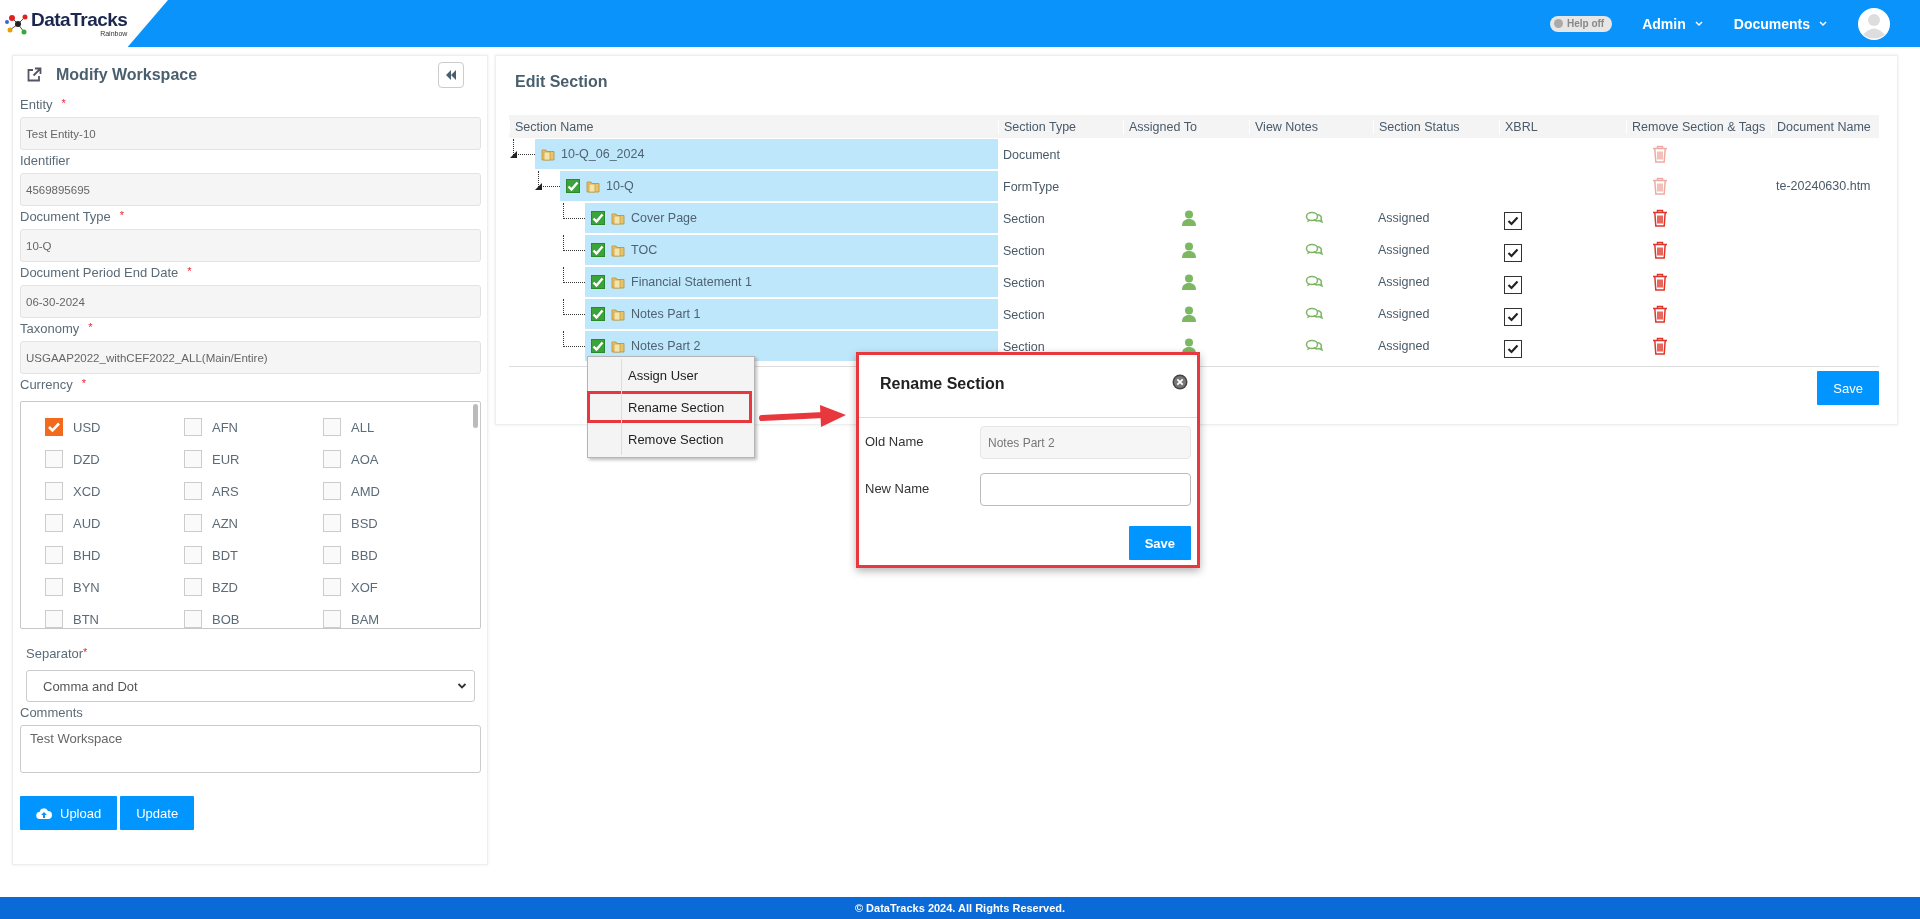 The image size is (1920, 919). Describe the element at coordinates (766, 154) in the screenshot. I see `node-highlight: 10-Q_06_2024` at that location.